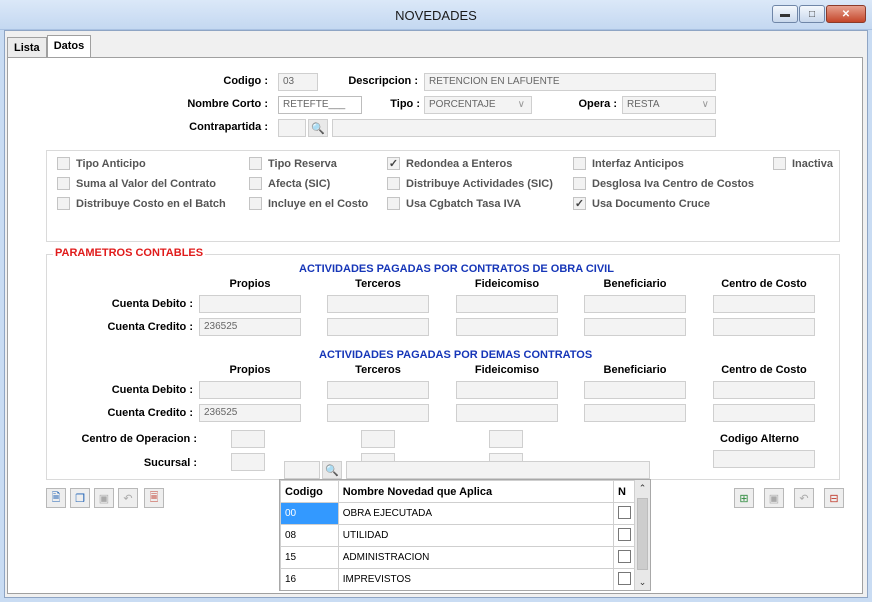  I want to click on novedad-name-field, so click(498, 470).